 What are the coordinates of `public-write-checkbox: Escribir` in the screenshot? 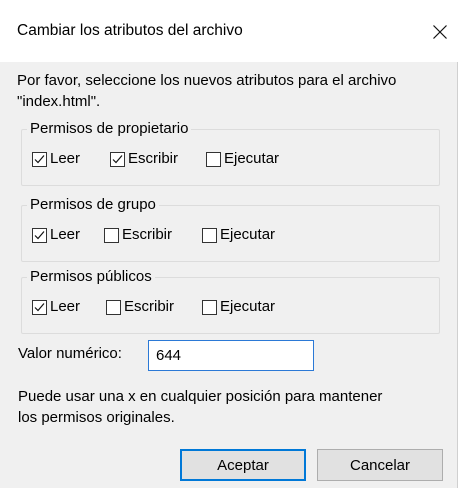 It's located at (140, 307).